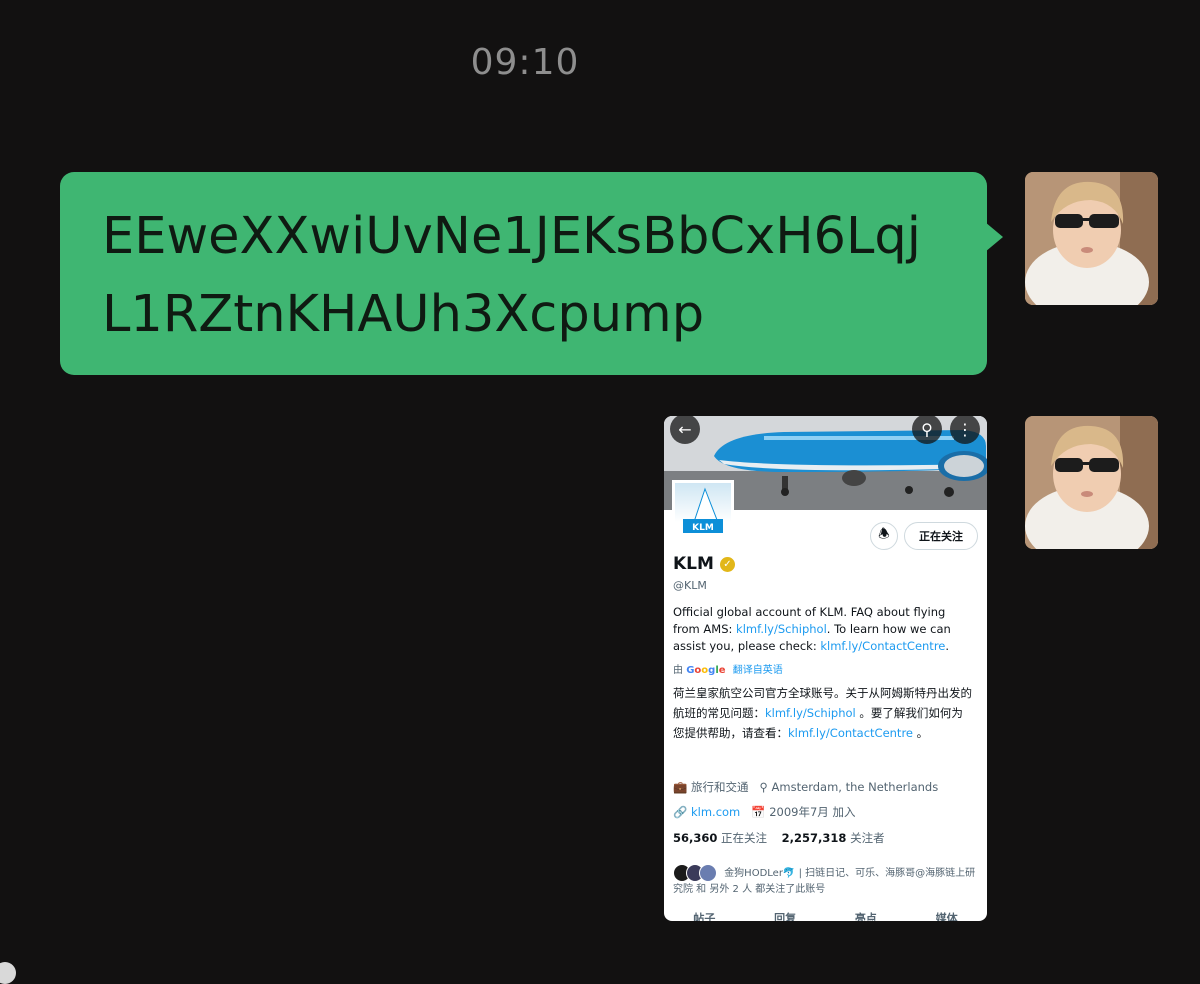 This screenshot has height=984, width=1200. I want to click on following-count: 56,360, so click(695, 838).